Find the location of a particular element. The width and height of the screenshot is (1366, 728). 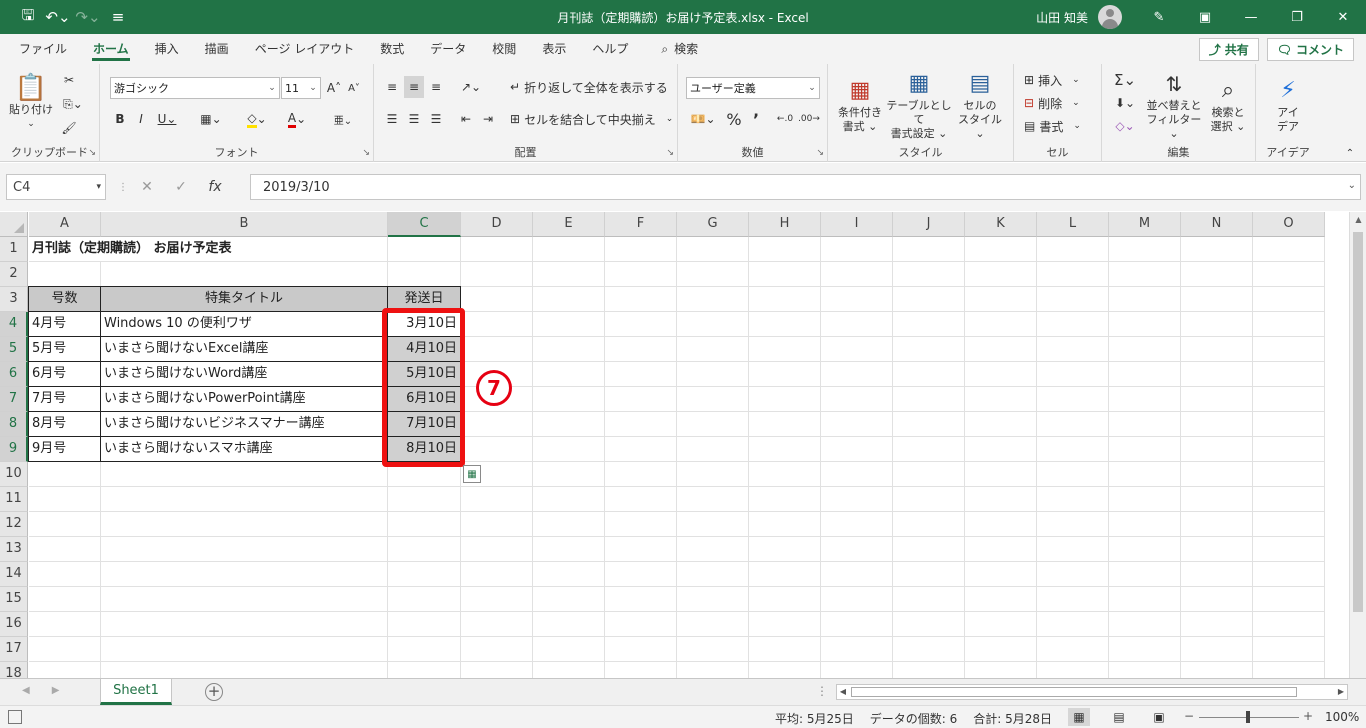

cell-f13 is located at coordinates (641, 549).